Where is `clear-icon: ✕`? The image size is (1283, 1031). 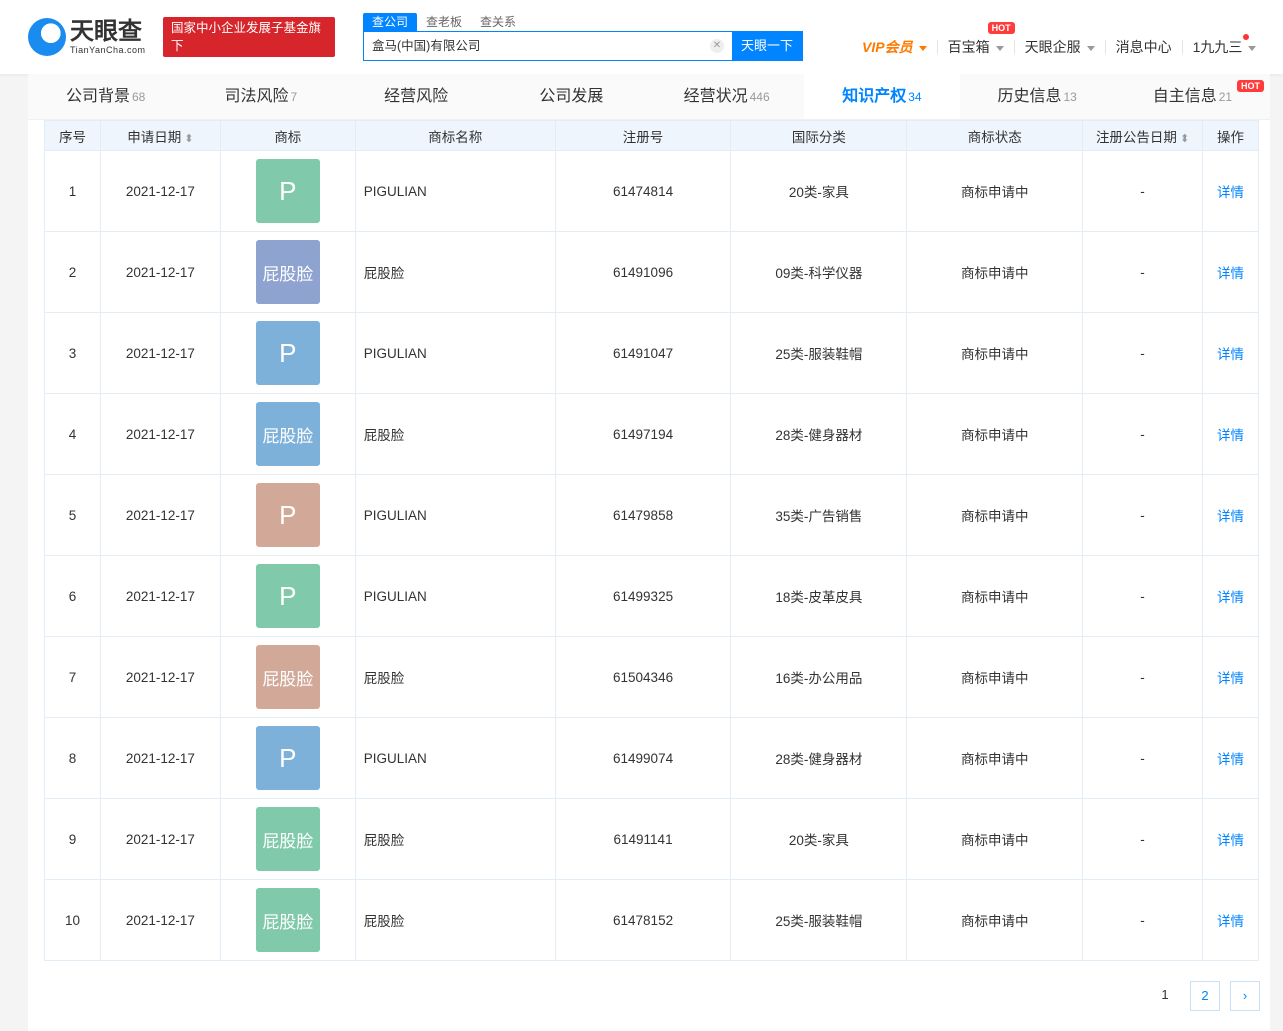
clear-icon: ✕ is located at coordinates (717, 46).